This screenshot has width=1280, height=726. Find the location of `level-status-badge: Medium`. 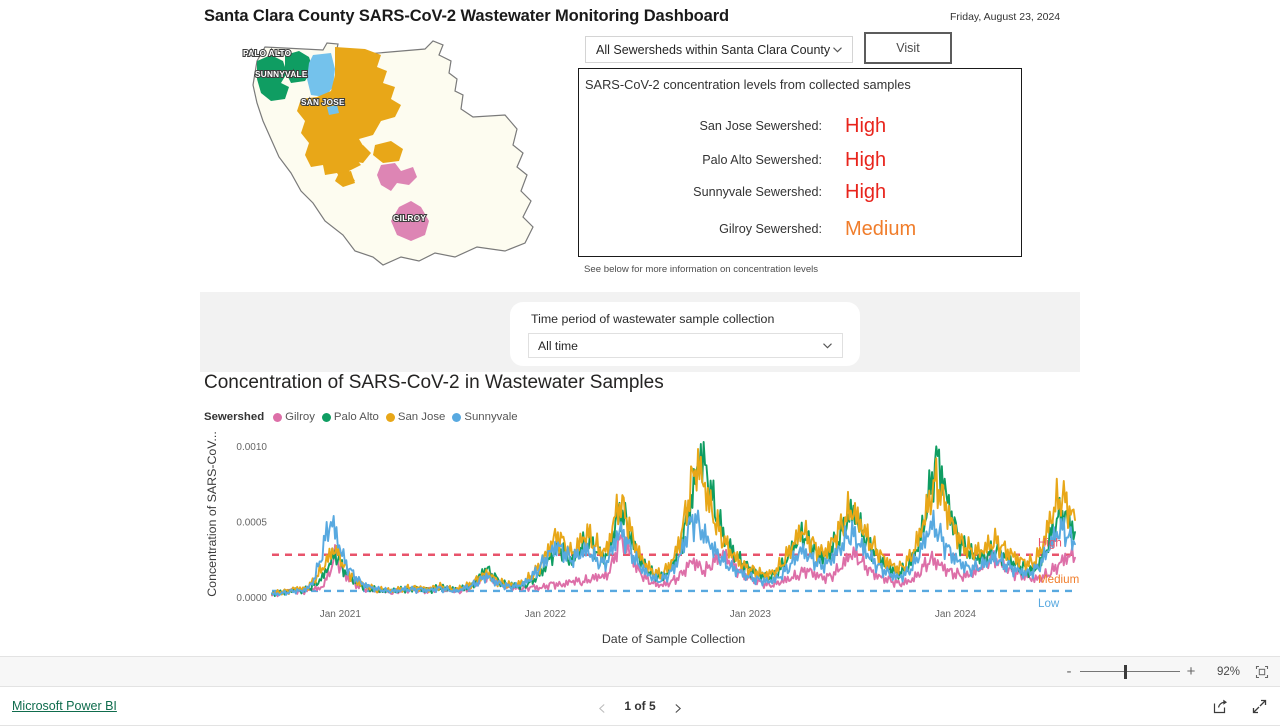

level-status-badge: Medium is located at coordinates (881, 228).